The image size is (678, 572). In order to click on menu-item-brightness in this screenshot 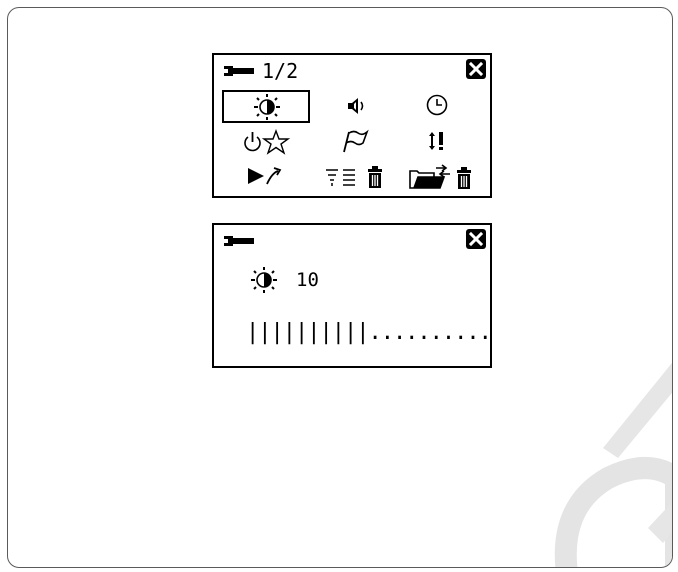, I will do `click(266, 106)`.